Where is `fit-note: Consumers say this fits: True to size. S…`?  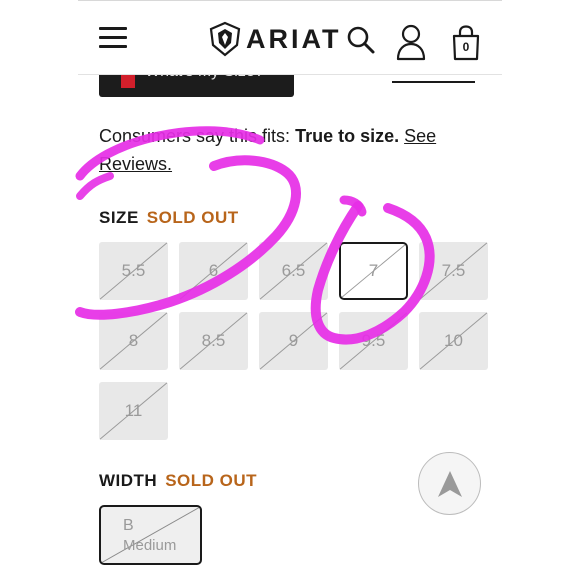 fit-note: Consumers say this fits: True to size. S… is located at coordinates (279, 150).